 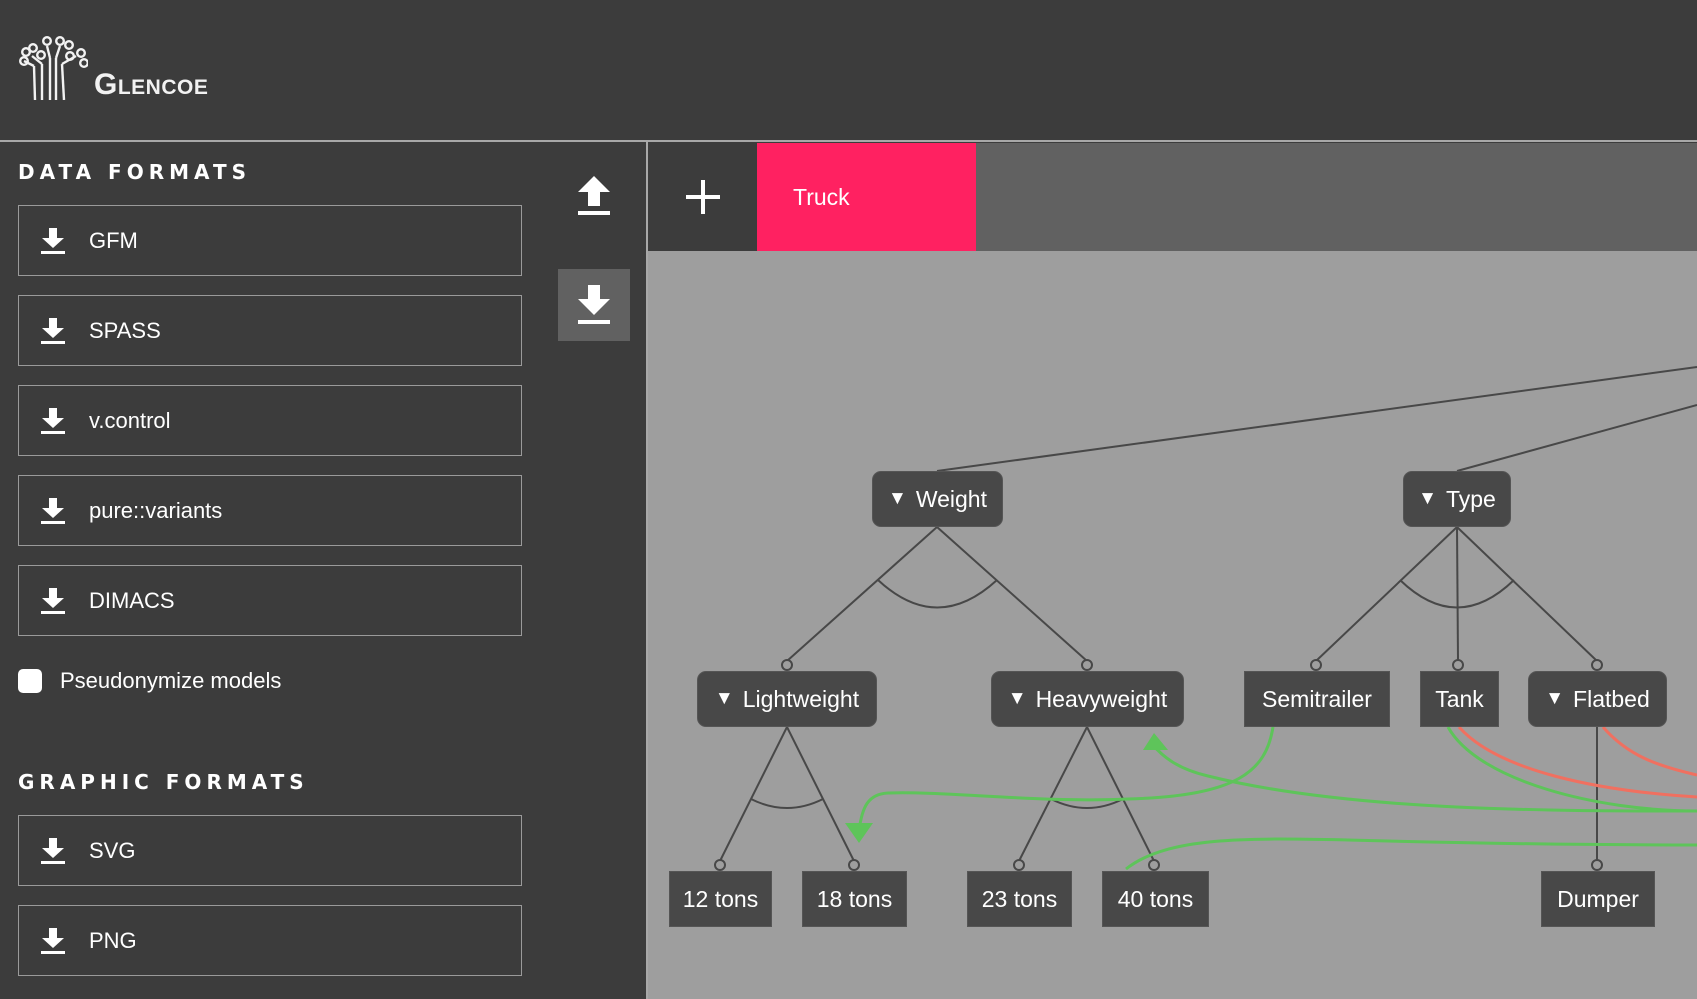 I want to click on optional-marker-12tons, so click(x=720, y=865).